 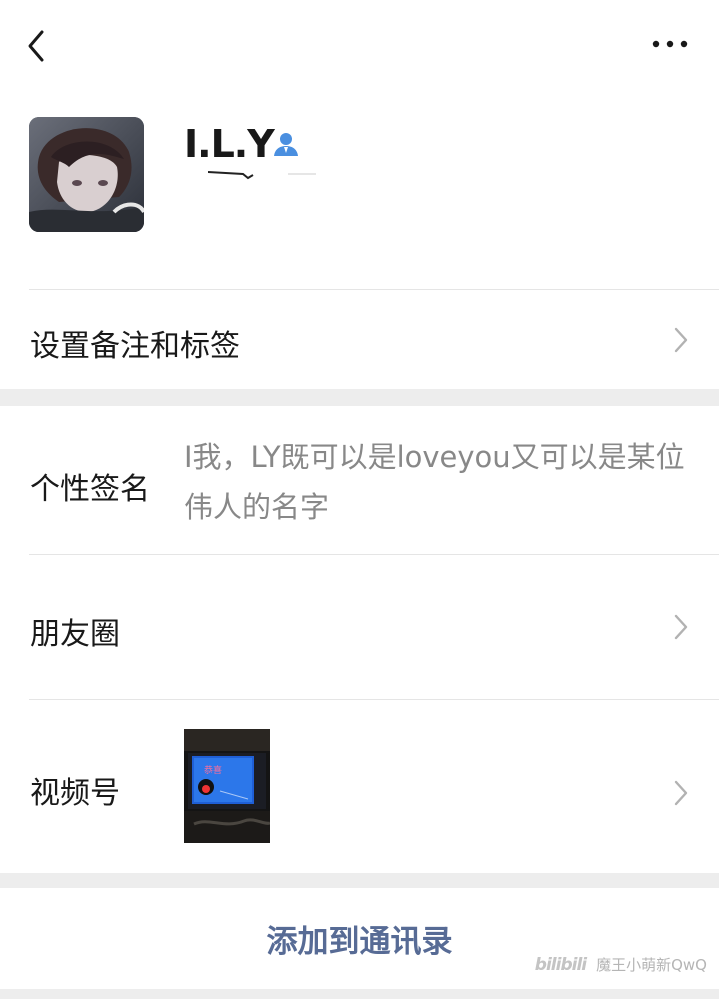 What do you see at coordinates (229, 144) in the screenshot?
I see `profile-name: I.L.Y` at bounding box center [229, 144].